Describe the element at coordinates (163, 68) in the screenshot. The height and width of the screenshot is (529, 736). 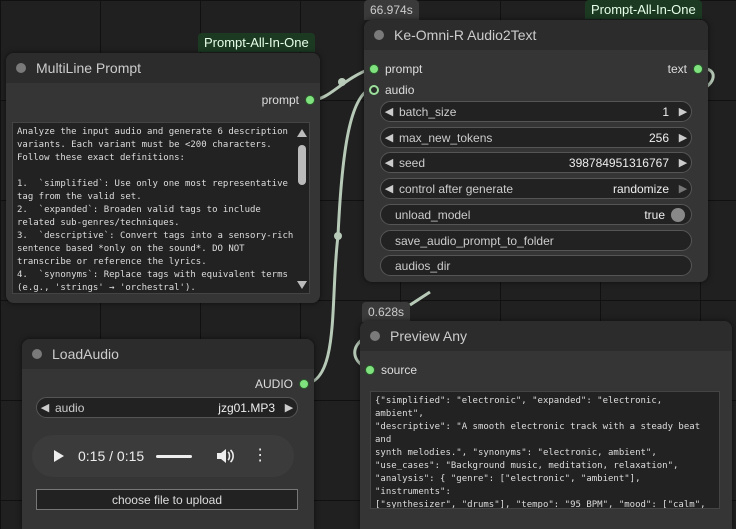
I see `node-header: MultiLine Prompt` at that location.